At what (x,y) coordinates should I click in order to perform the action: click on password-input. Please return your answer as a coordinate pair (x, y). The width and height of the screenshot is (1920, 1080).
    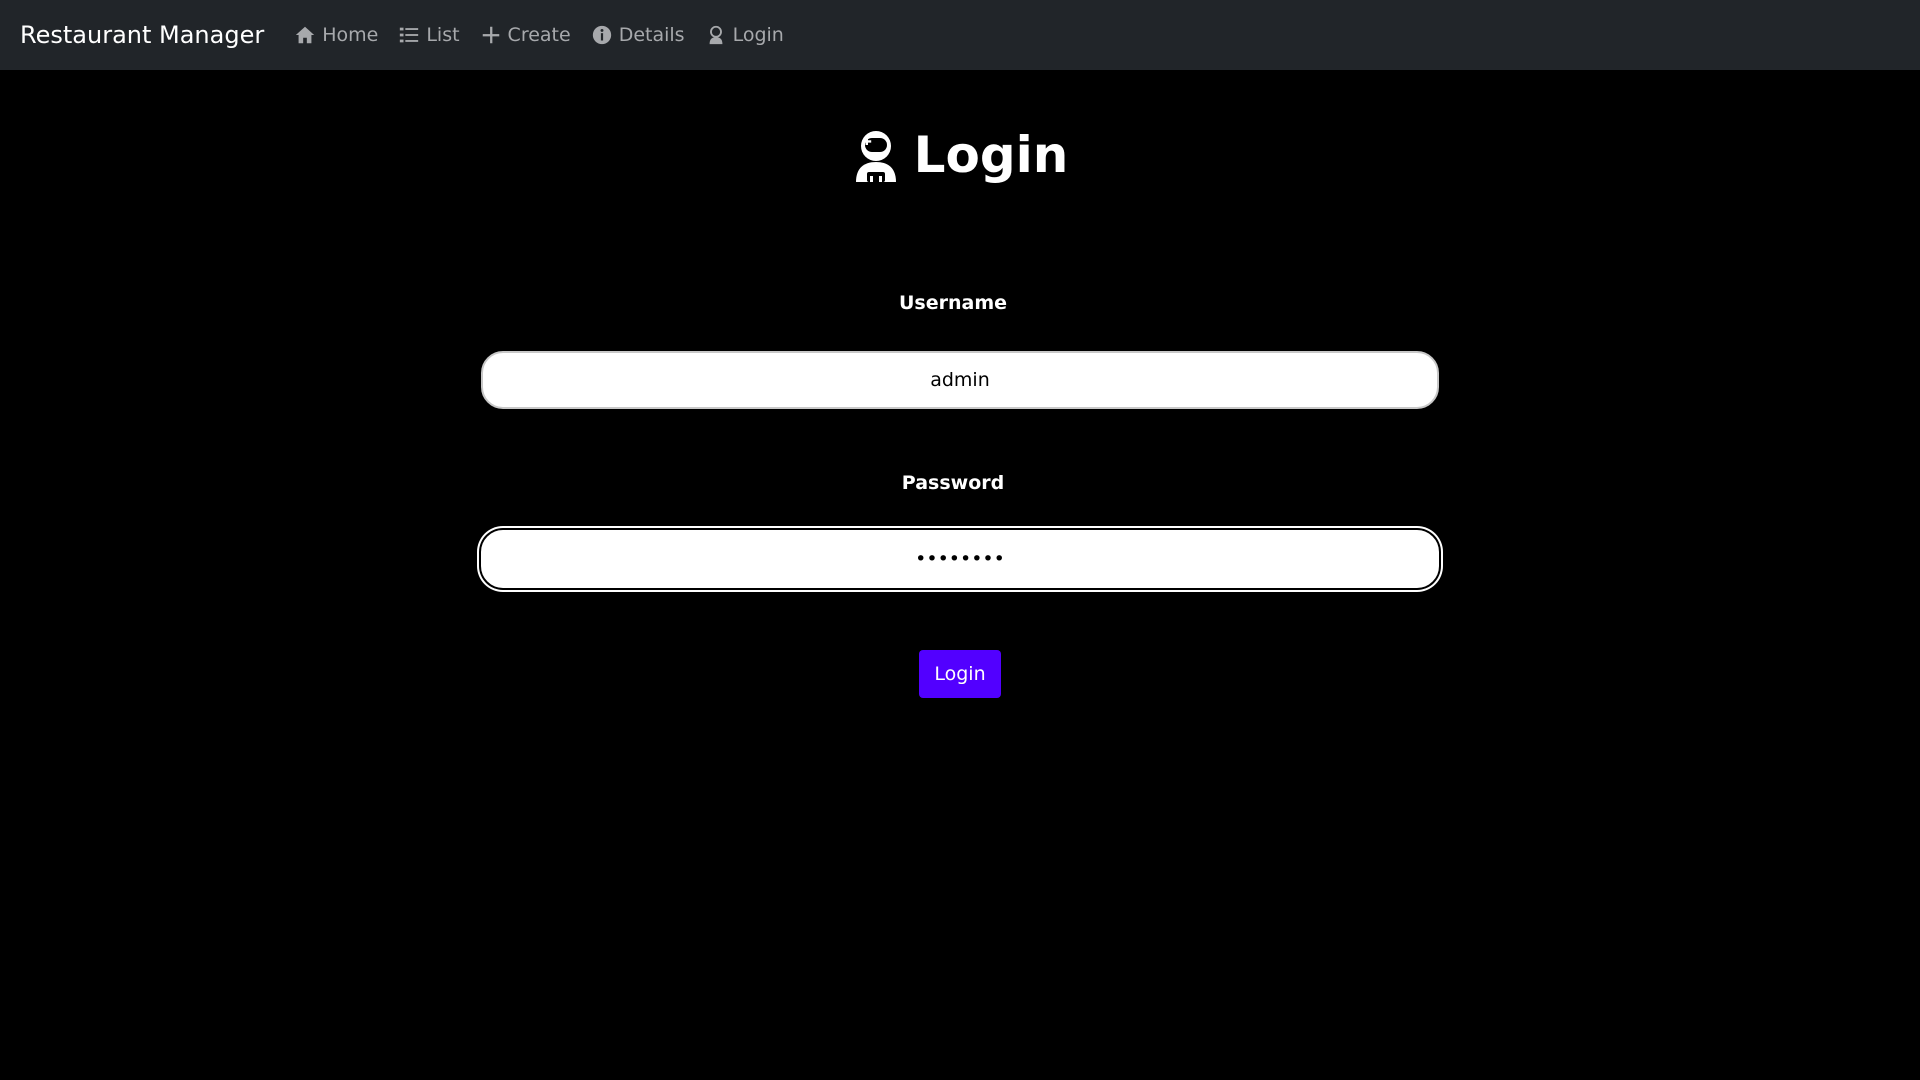
    Looking at the image, I should click on (960, 559).